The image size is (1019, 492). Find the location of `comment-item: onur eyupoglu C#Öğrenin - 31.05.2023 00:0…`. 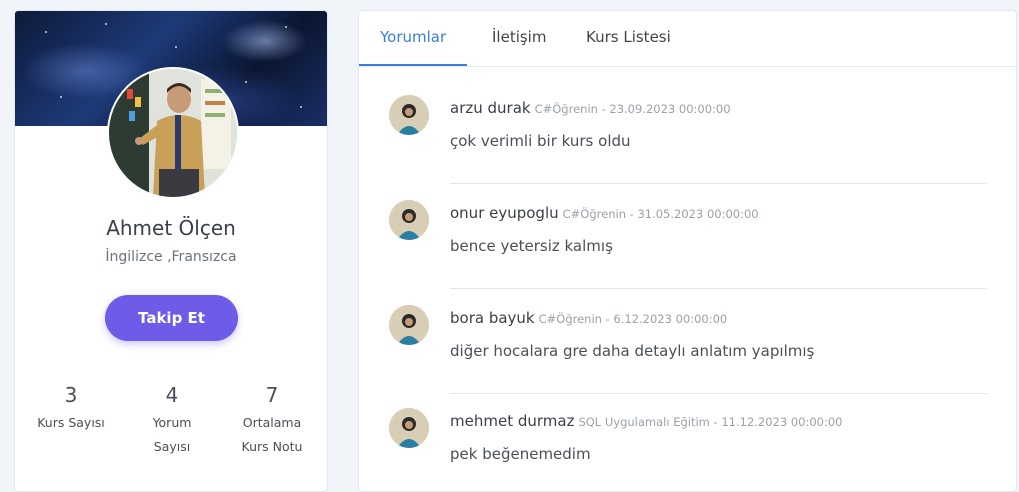

comment-item: onur eyupoglu C#Öğrenin - 31.05.2023 00:0… is located at coordinates (688, 235).